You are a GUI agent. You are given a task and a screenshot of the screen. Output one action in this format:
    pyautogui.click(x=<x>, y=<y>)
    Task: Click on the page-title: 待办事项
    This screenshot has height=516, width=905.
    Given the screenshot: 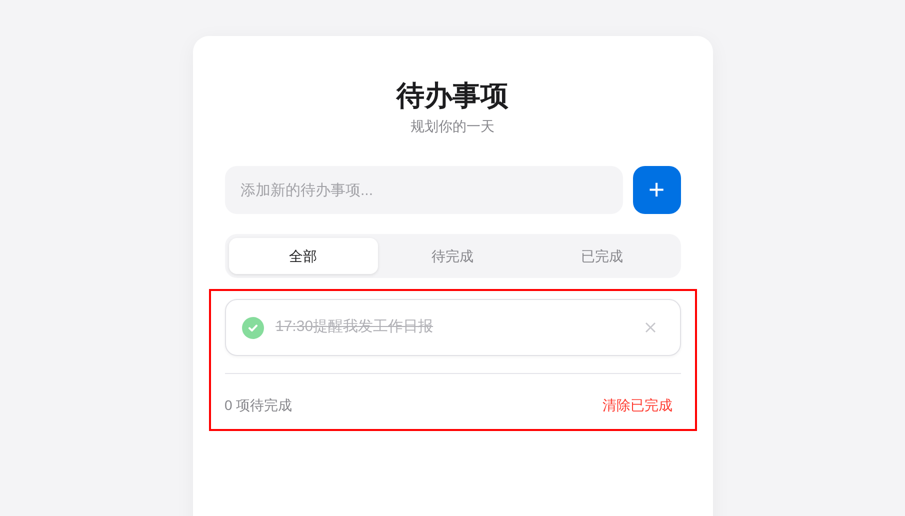 What is the action you would take?
    pyautogui.click(x=452, y=96)
    